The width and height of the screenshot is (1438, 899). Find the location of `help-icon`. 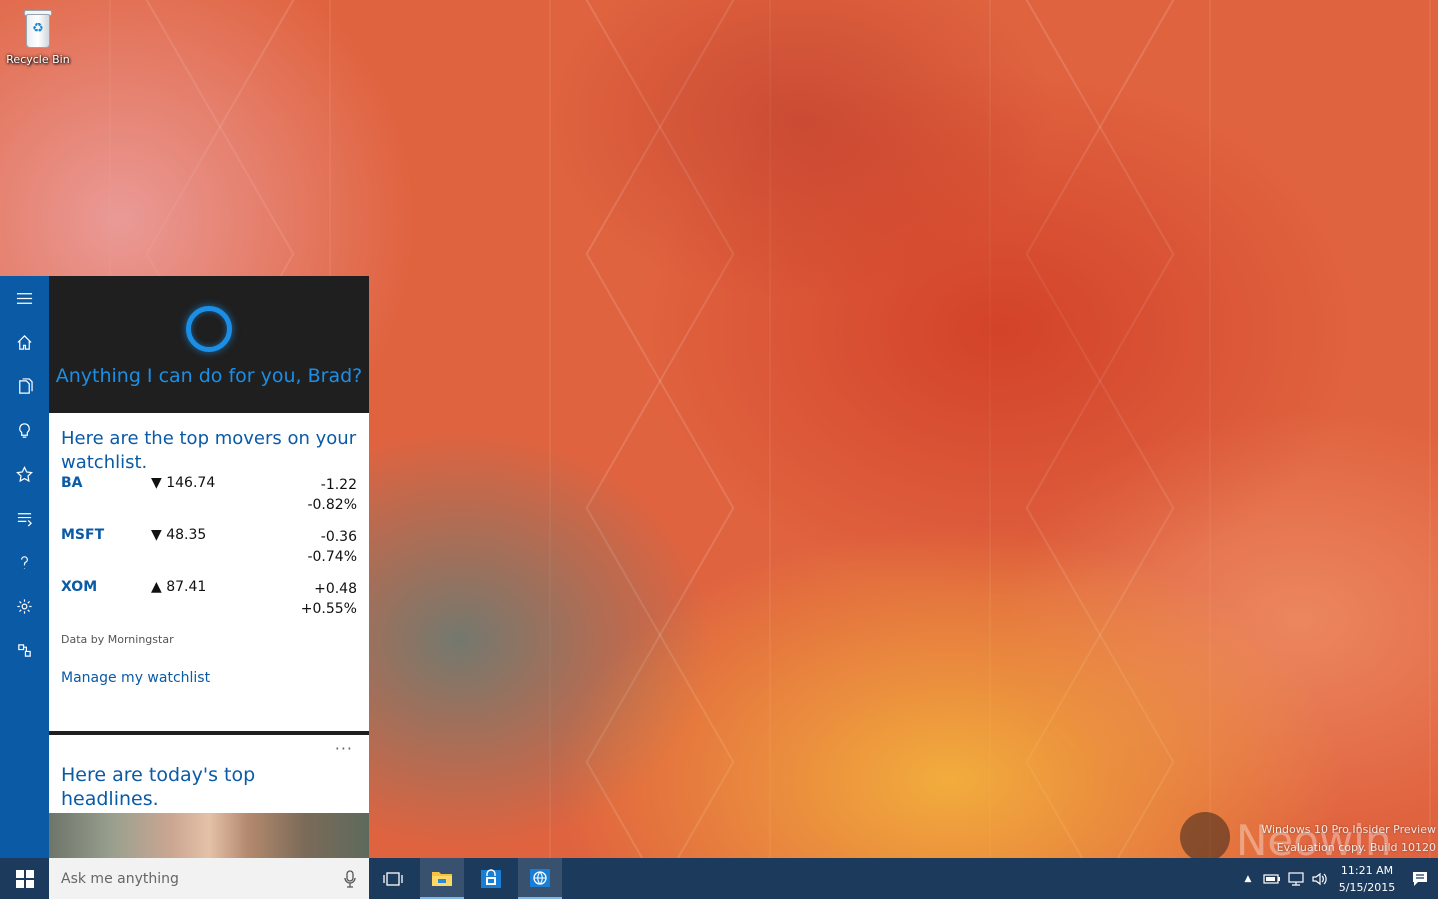

help-icon is located at coordinates (24, 562).